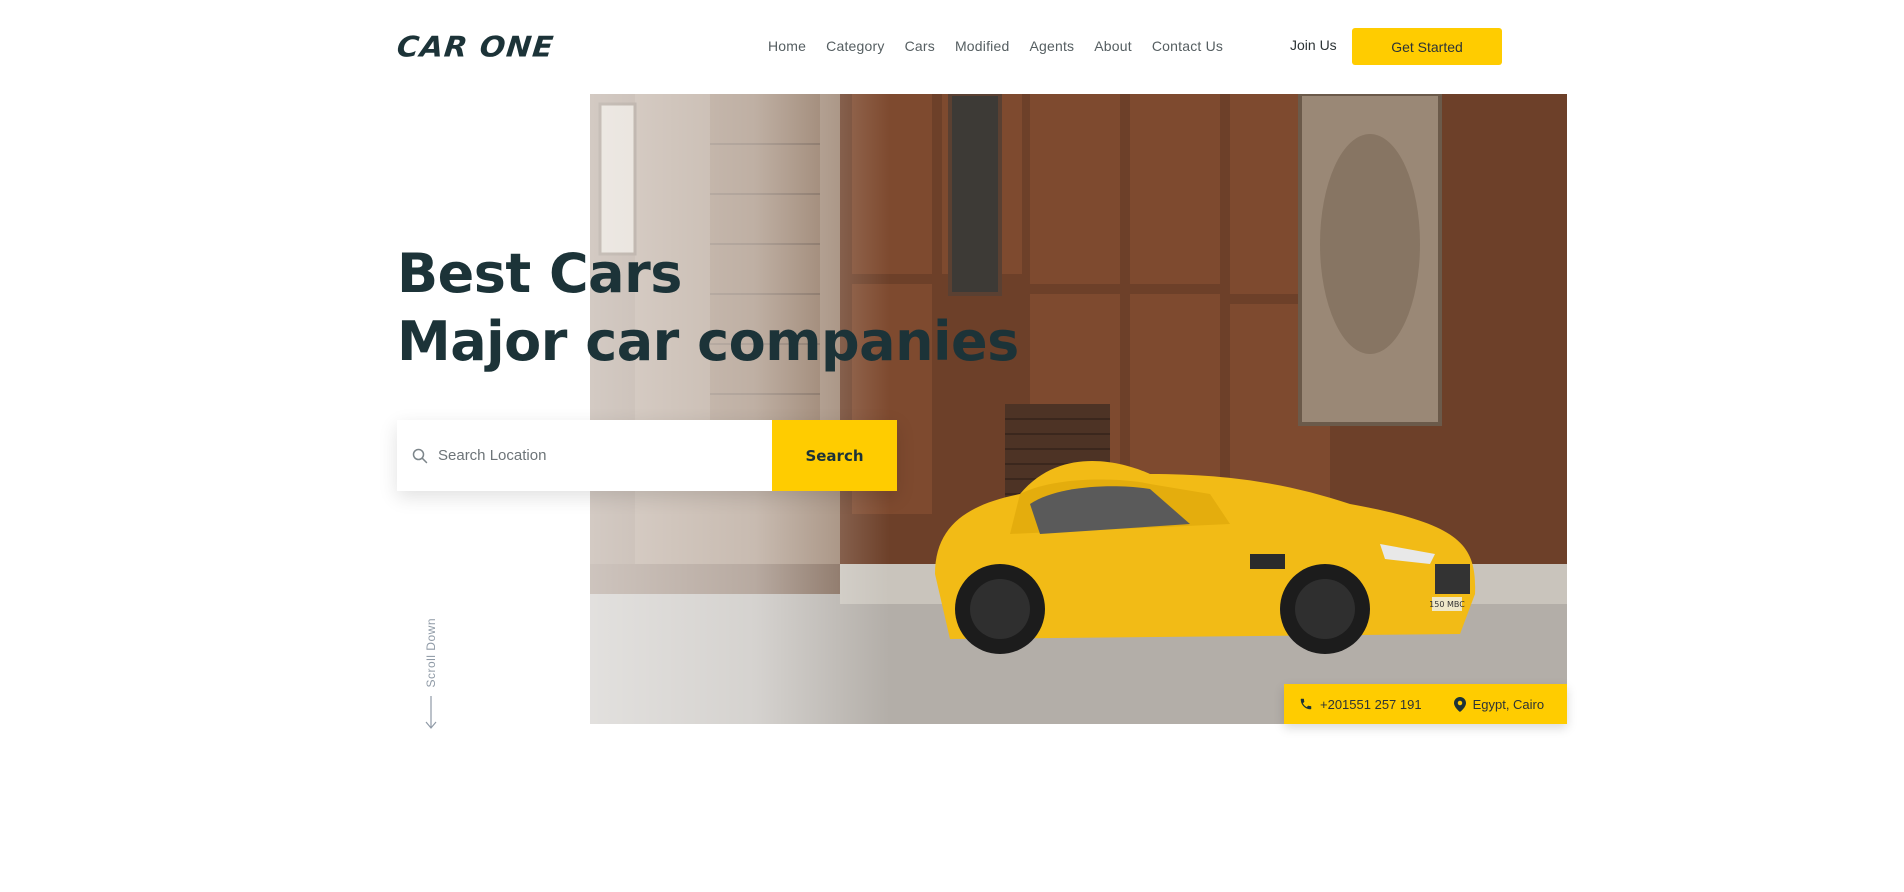  I want to click on license-plate: 150 MBC, so click(1447, 604).